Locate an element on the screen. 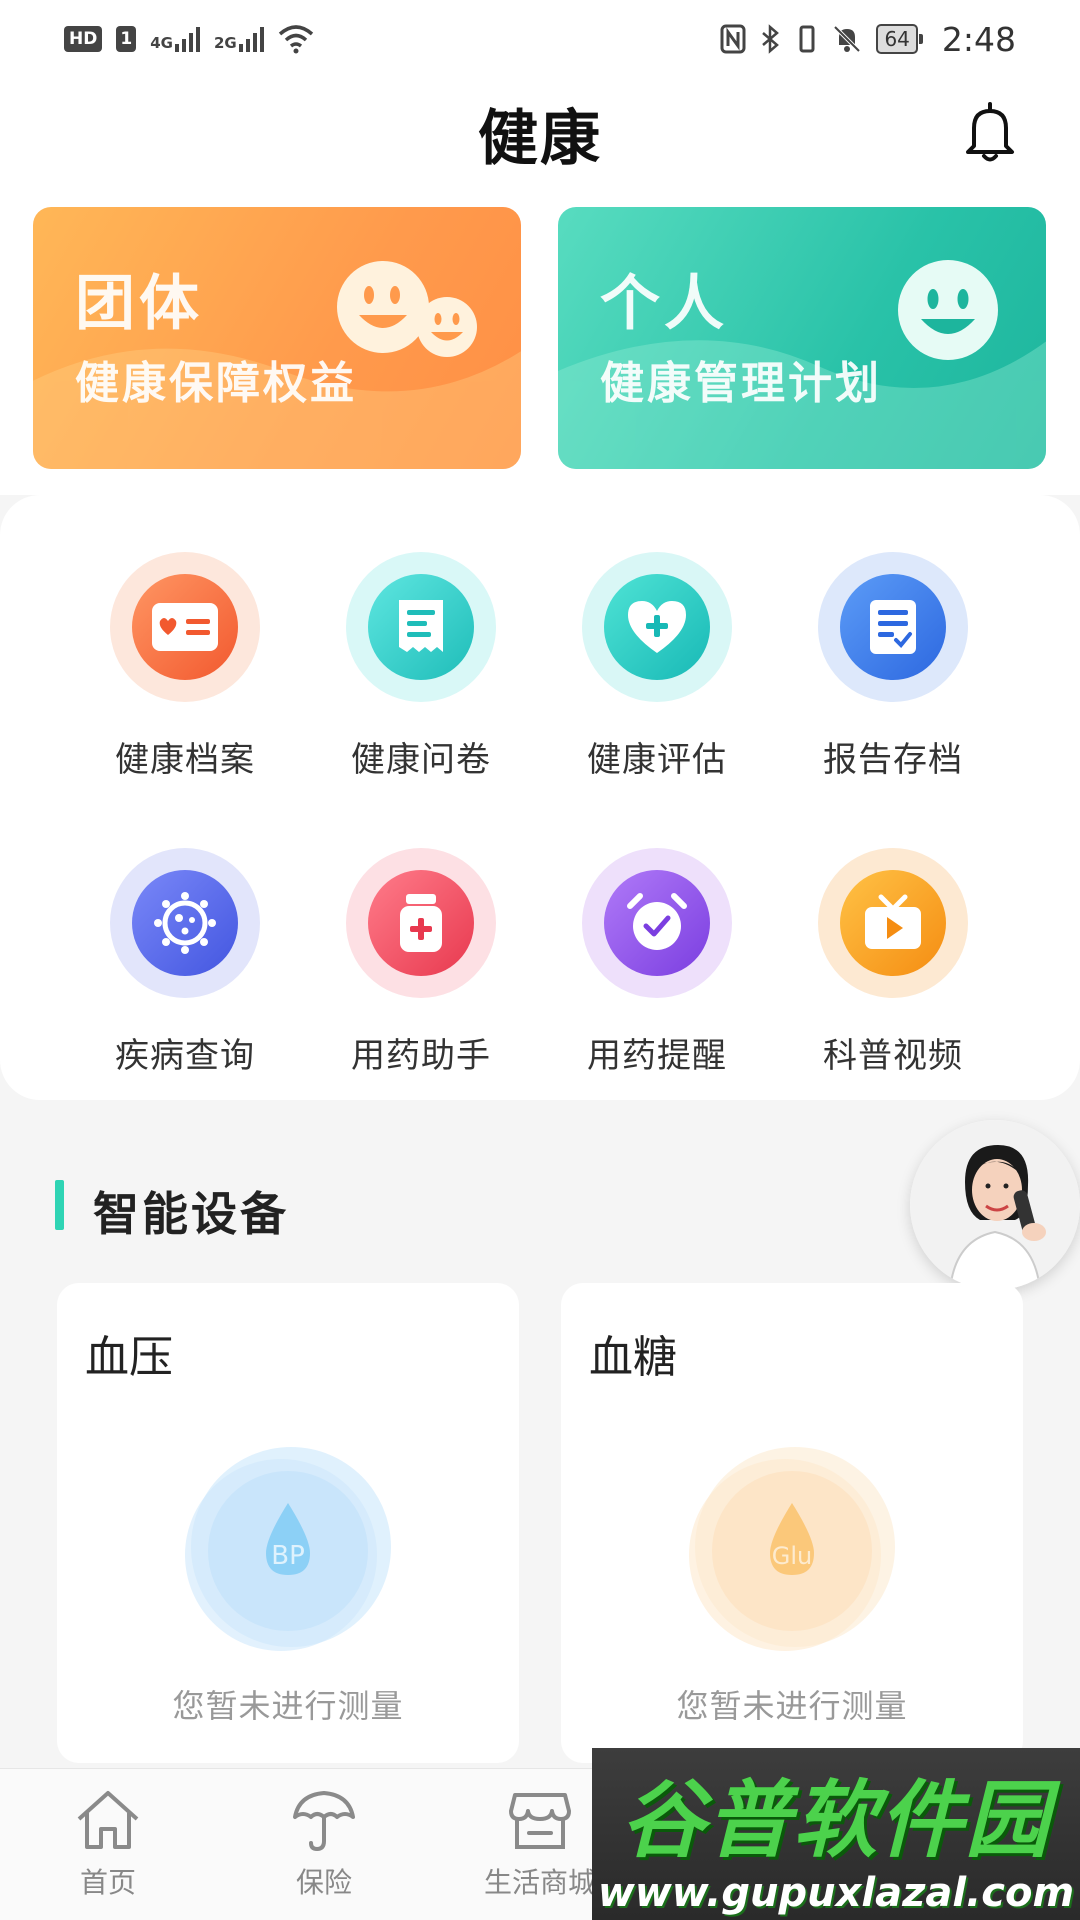 The height and width of the screenshot is (1920, 1080). grid-item-label: 健康档案 is located at coordinates (185, 760).